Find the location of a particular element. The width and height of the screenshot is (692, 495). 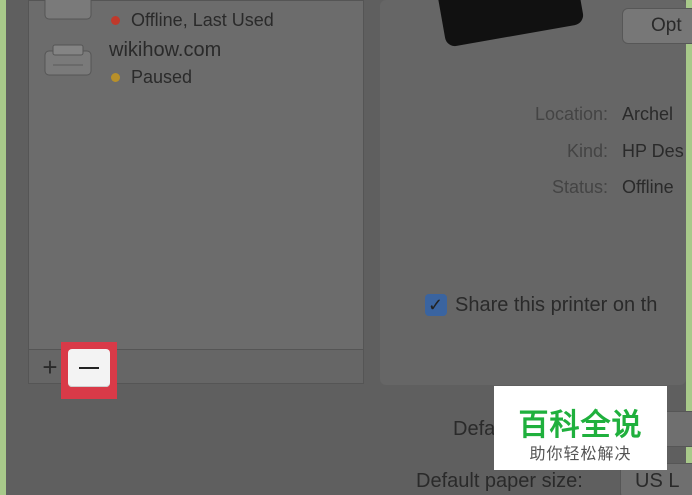

options-supplies-button: Opt is located at coordinates (657, 26).